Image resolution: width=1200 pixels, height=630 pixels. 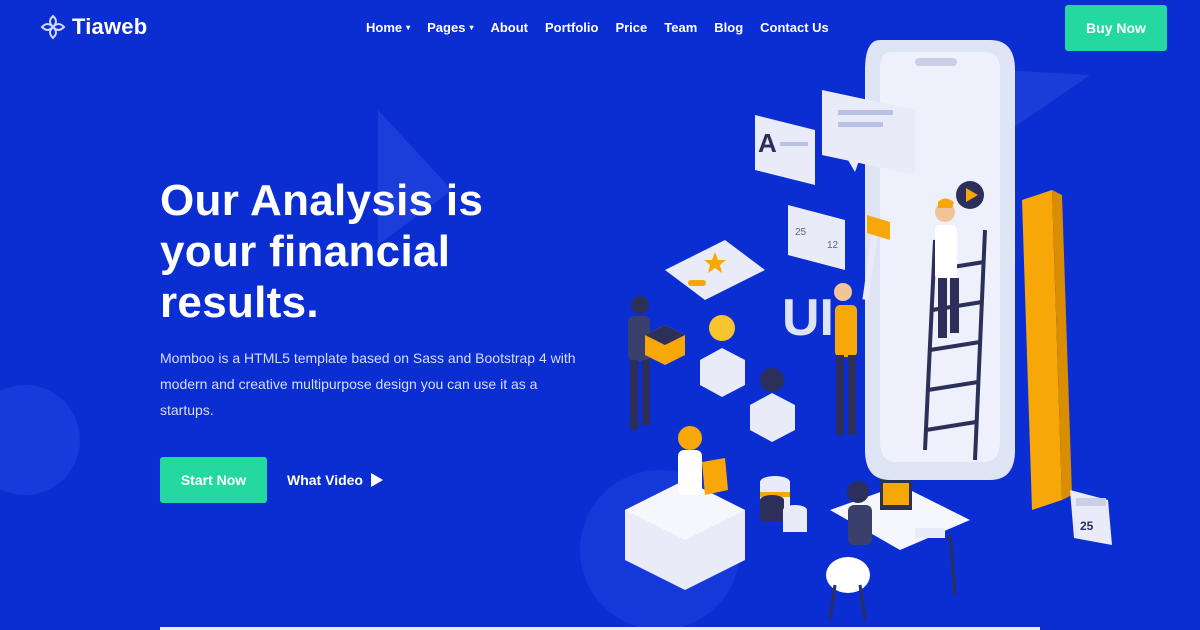 I want to click on letter-card-illustration: A, so click(x=785, y=150).